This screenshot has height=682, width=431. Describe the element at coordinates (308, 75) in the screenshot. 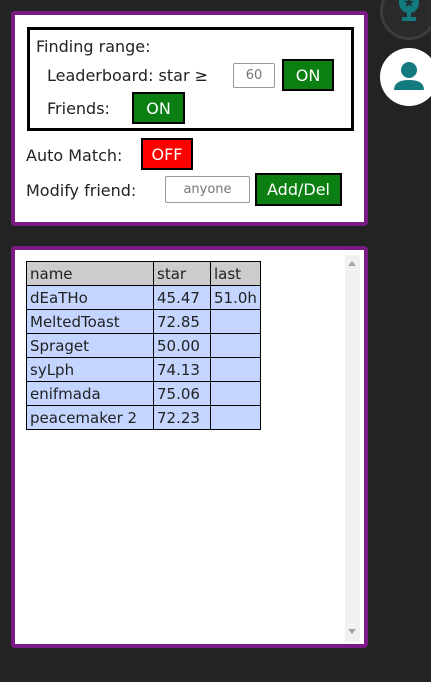

I see `leaderboard-toggle: ON` at that location.